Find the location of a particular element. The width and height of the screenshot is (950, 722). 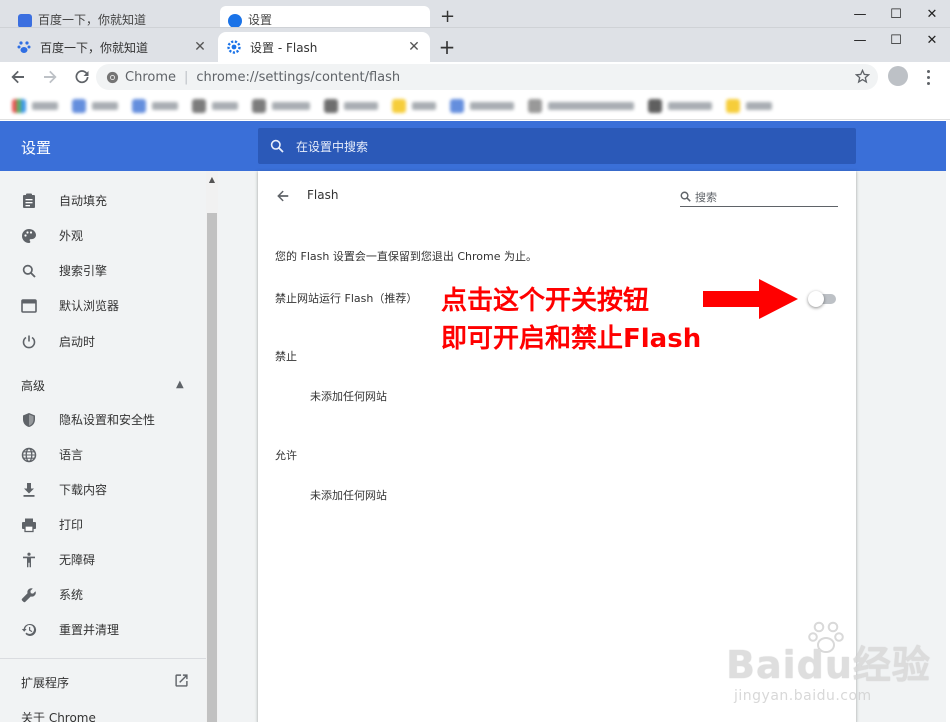

settings-header: 设置 在设置中搜索 is located at coordinates (473, 146).